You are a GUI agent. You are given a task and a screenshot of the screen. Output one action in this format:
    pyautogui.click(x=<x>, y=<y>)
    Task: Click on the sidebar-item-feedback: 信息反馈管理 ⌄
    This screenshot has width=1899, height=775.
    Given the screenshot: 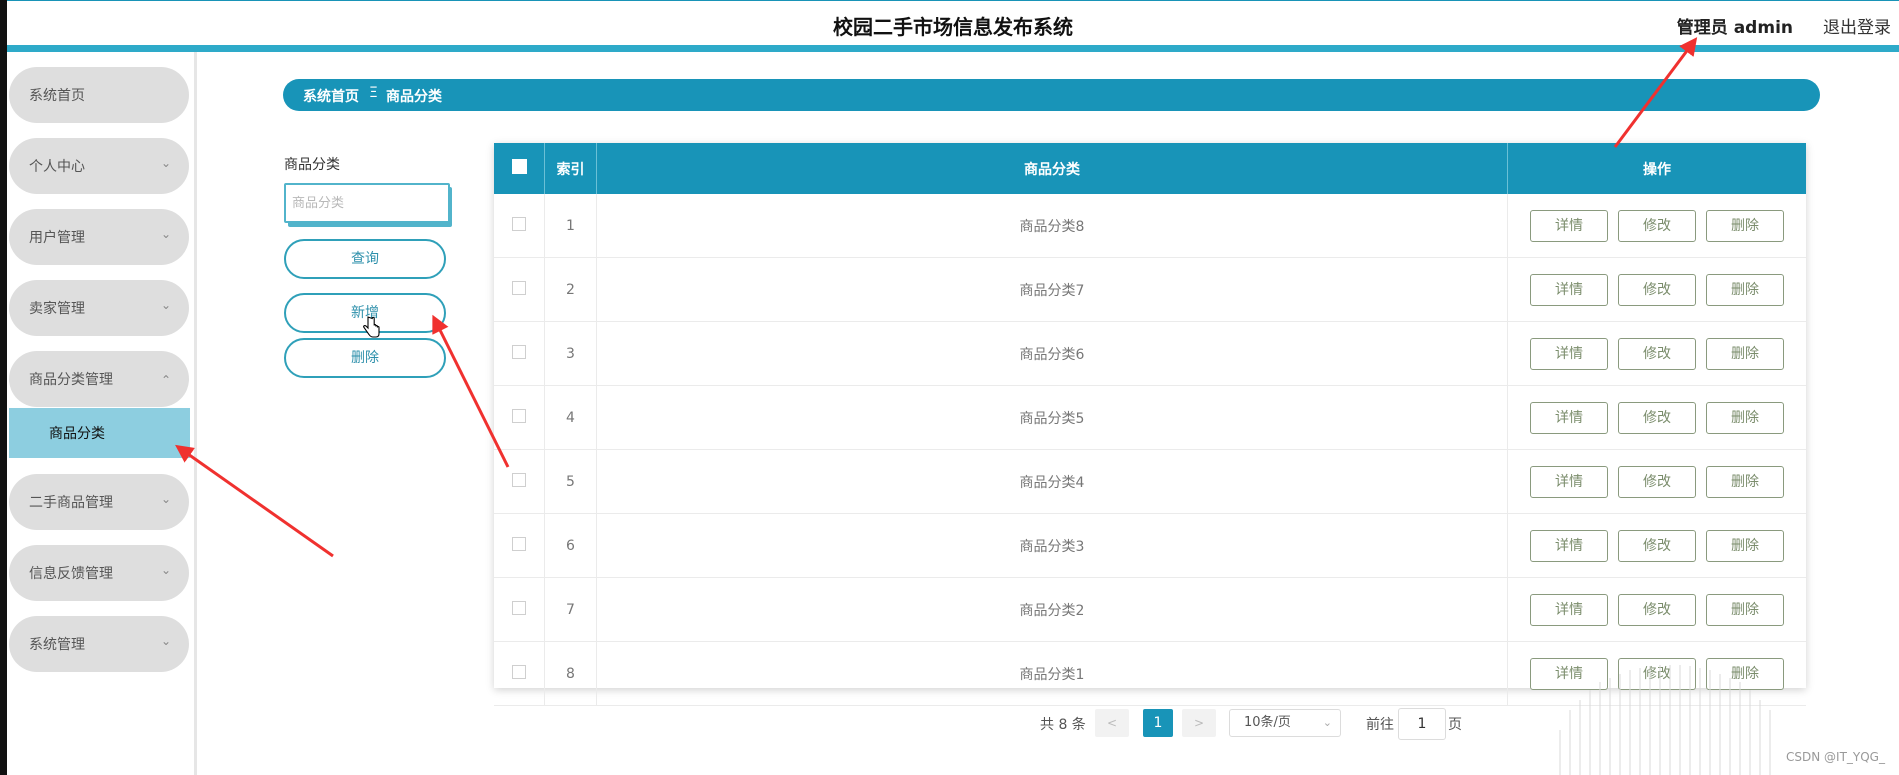 What is the action you would take?
    pyautogui.click(x=99, y=573)
    